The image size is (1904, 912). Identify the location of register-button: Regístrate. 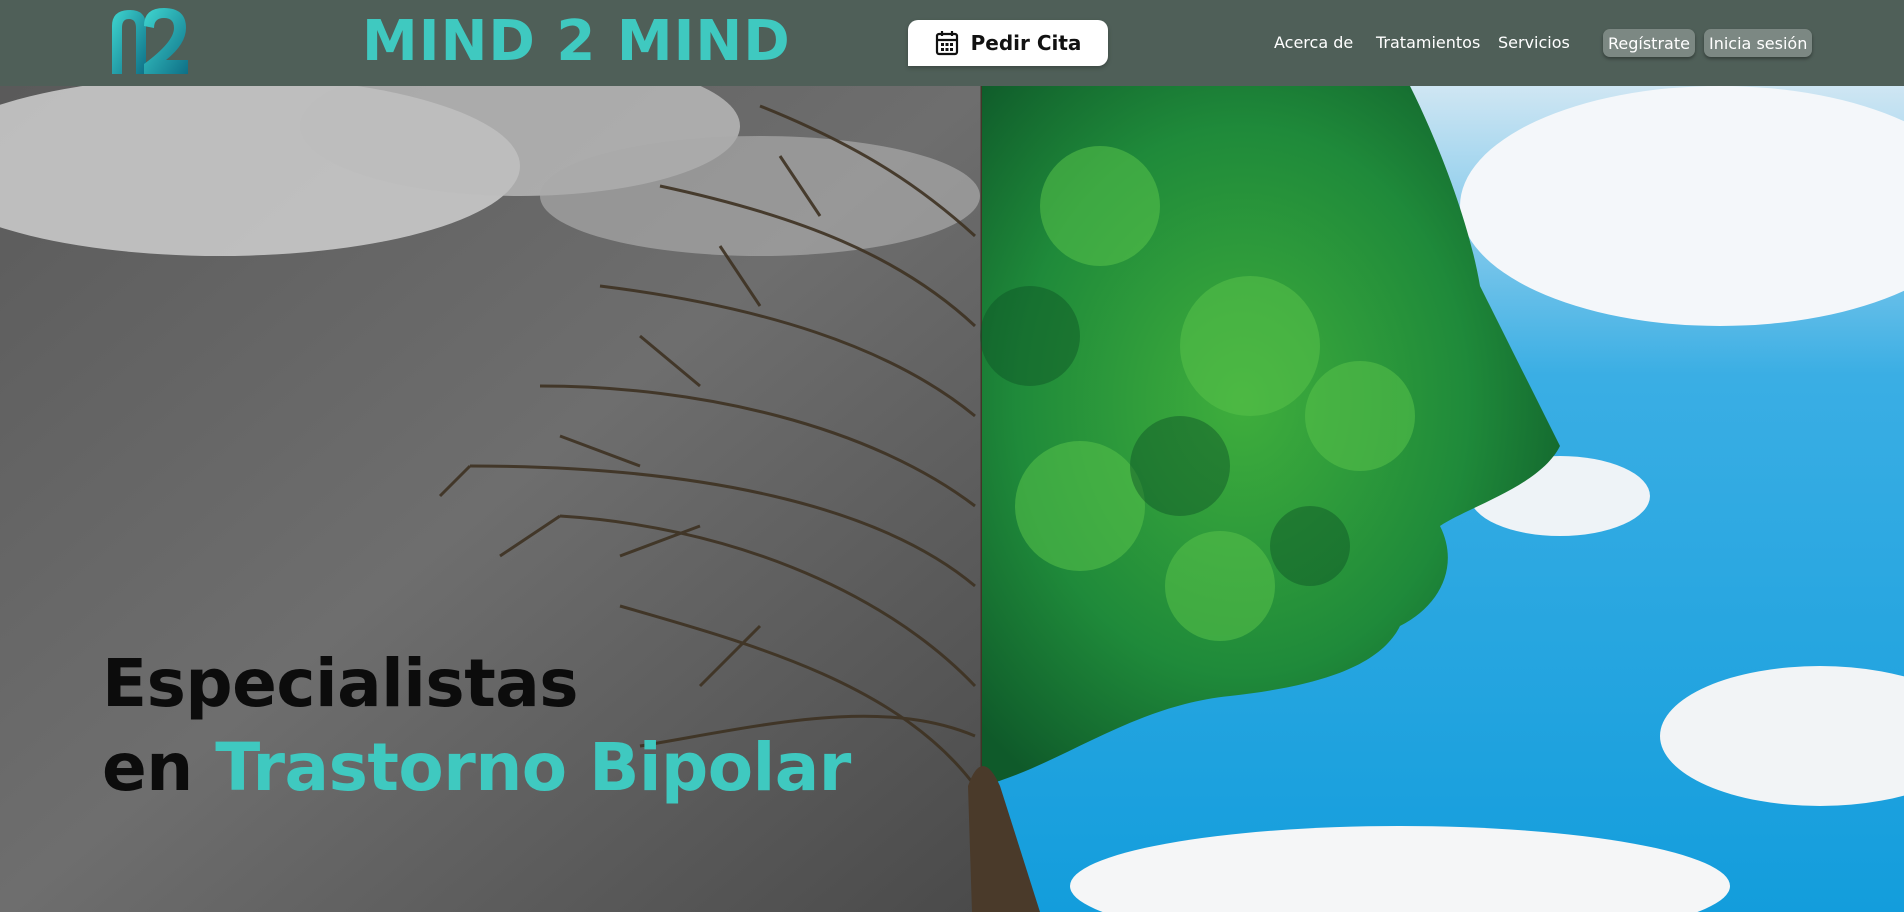
(1649, 43).